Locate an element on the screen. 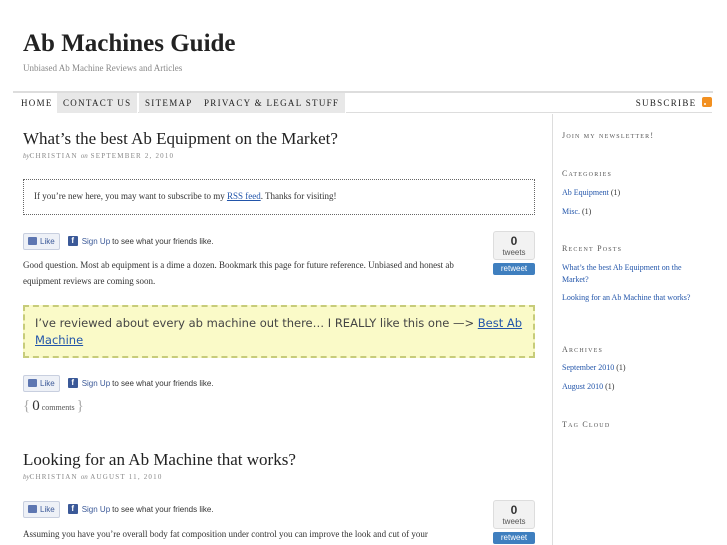 This screenshot has width=727, height=545. comments-link: { 0 comments } is located at coordinates (53, 406).